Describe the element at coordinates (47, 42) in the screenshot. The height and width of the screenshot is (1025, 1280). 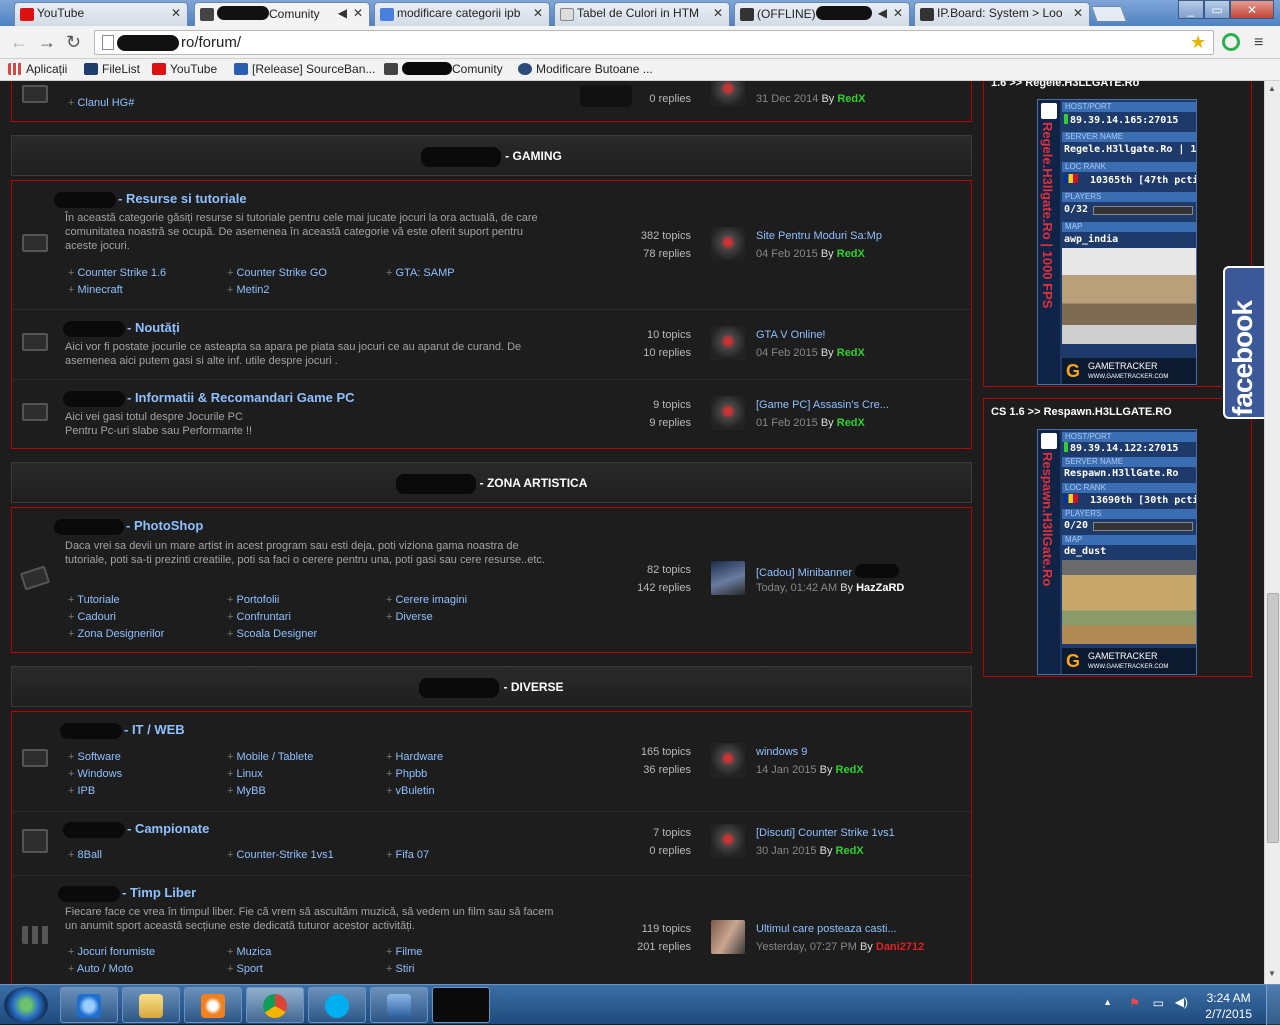
I see `forward-icon: →` at that location.